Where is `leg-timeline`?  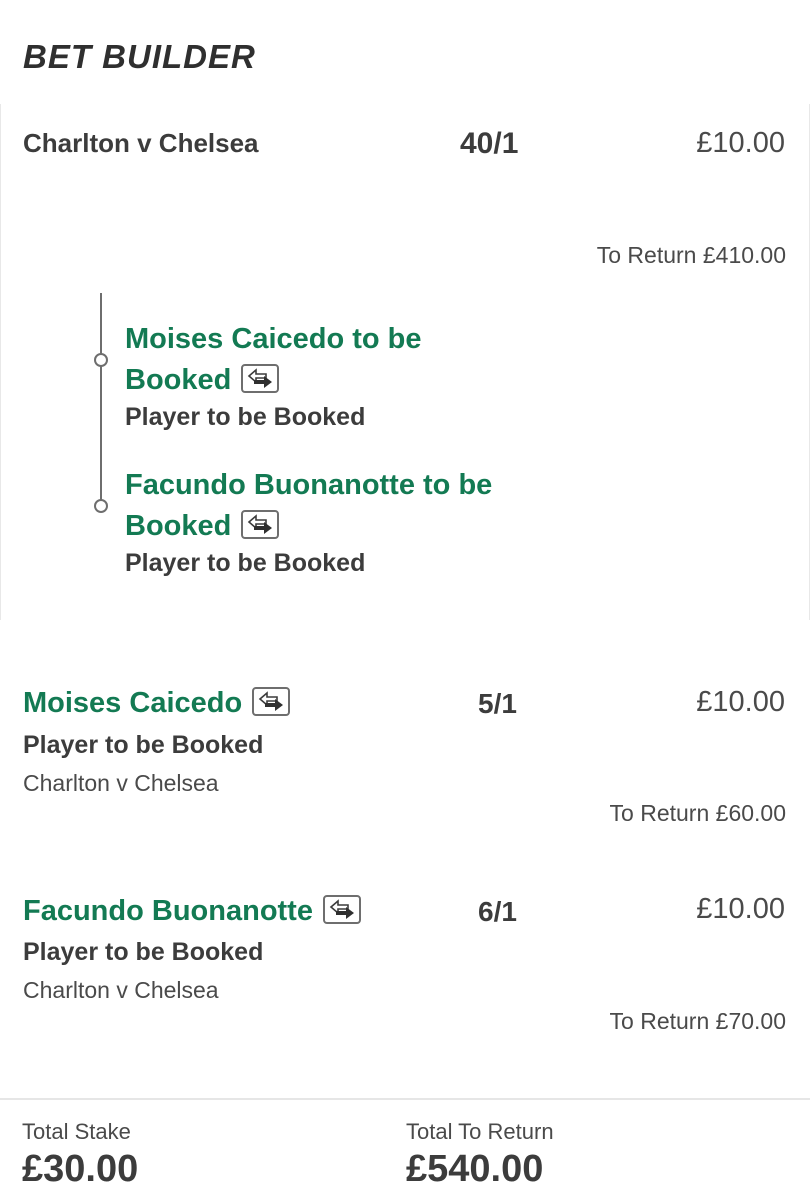 leg-timeline is located at coordinates (101, 399).